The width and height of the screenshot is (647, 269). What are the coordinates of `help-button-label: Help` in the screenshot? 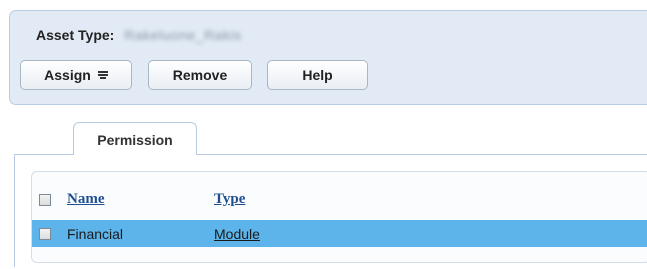 It's located at (317, 75).